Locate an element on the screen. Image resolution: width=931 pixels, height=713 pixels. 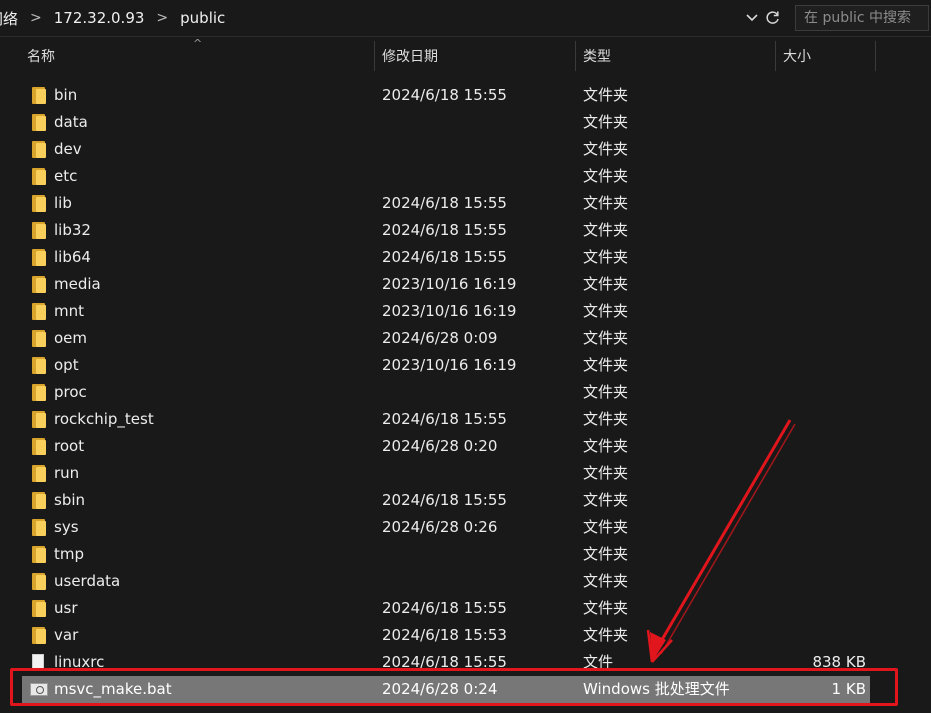
breadcrumb-network: 网络 is located at coordinates (12, 18).